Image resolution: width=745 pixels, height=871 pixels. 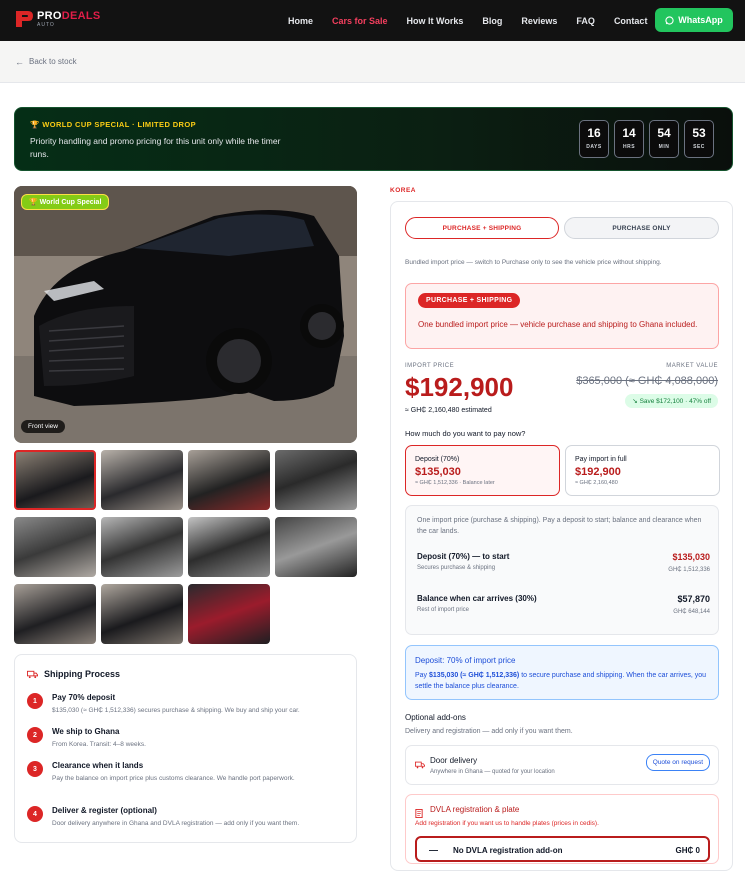 I want to click on nav-contact: Contact, so click(x=631, y=21).